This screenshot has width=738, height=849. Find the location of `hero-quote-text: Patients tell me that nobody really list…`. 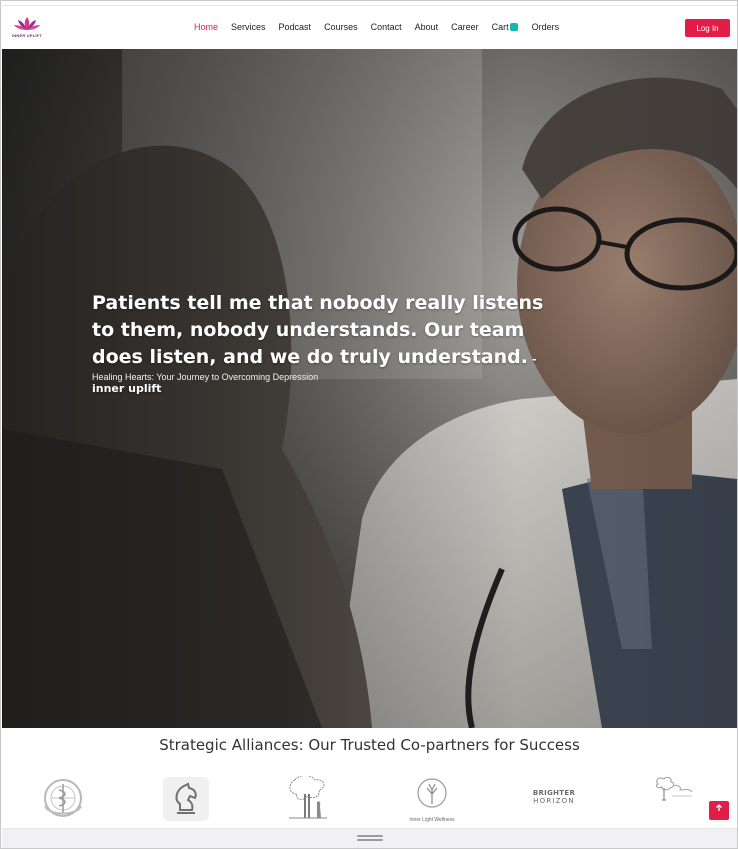

hero-quote-text: Patients tell me that nobody really list… is located at coordinates (318, 330).